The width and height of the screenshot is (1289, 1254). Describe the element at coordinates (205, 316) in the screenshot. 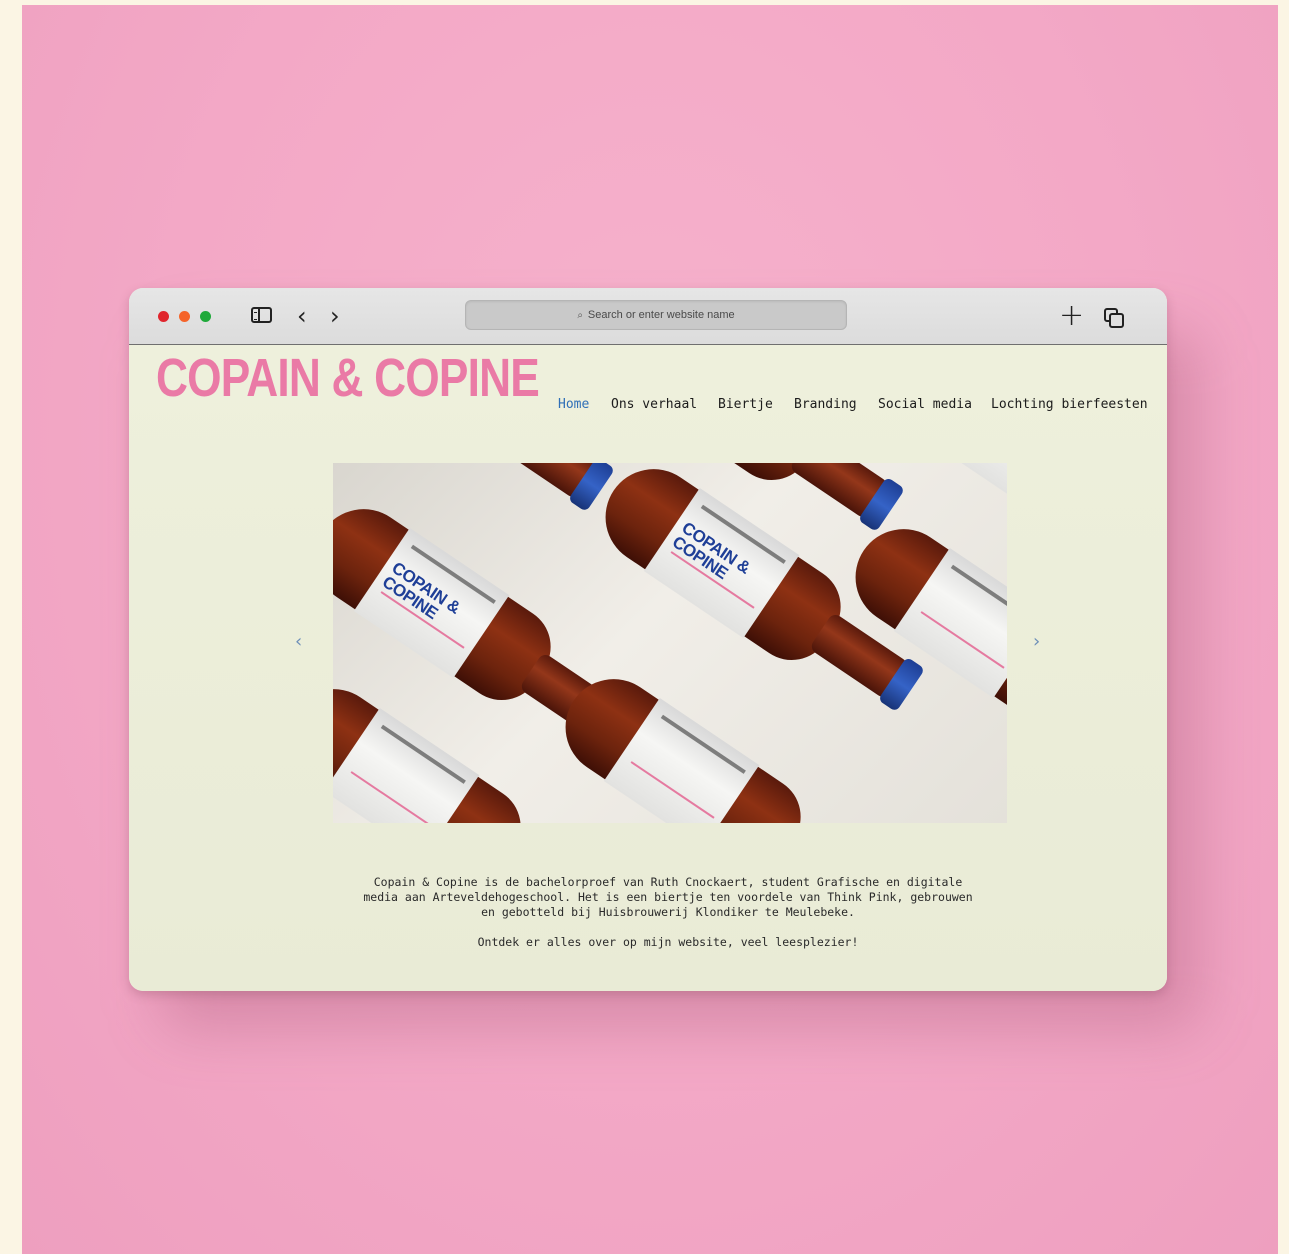

I see `maximize-window-button` at that location.